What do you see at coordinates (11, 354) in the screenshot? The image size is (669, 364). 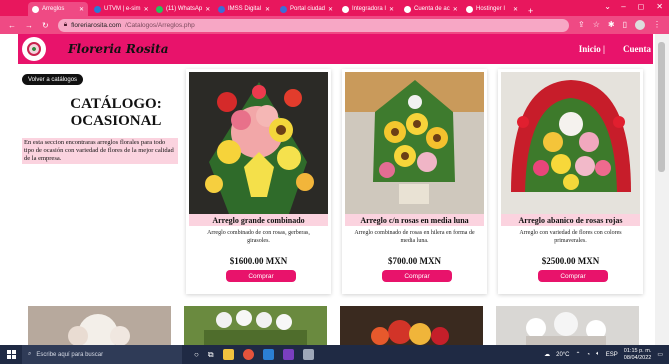 I see `windows-start-icon` at bounding box center [11, 354].